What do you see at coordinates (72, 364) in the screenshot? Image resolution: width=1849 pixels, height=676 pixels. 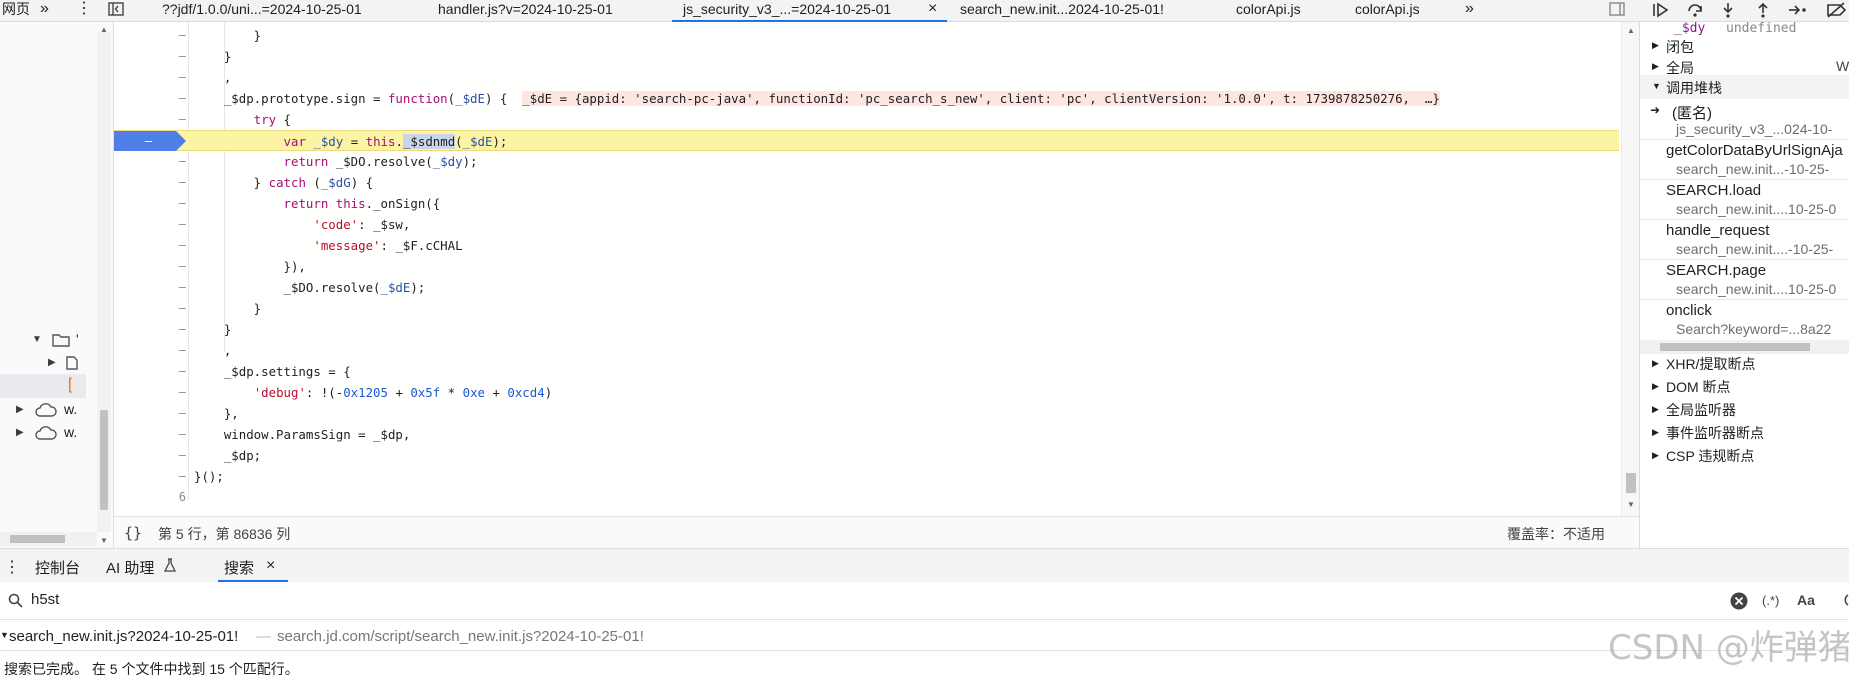 I see `file-icon` at bounding box center [72, 364].